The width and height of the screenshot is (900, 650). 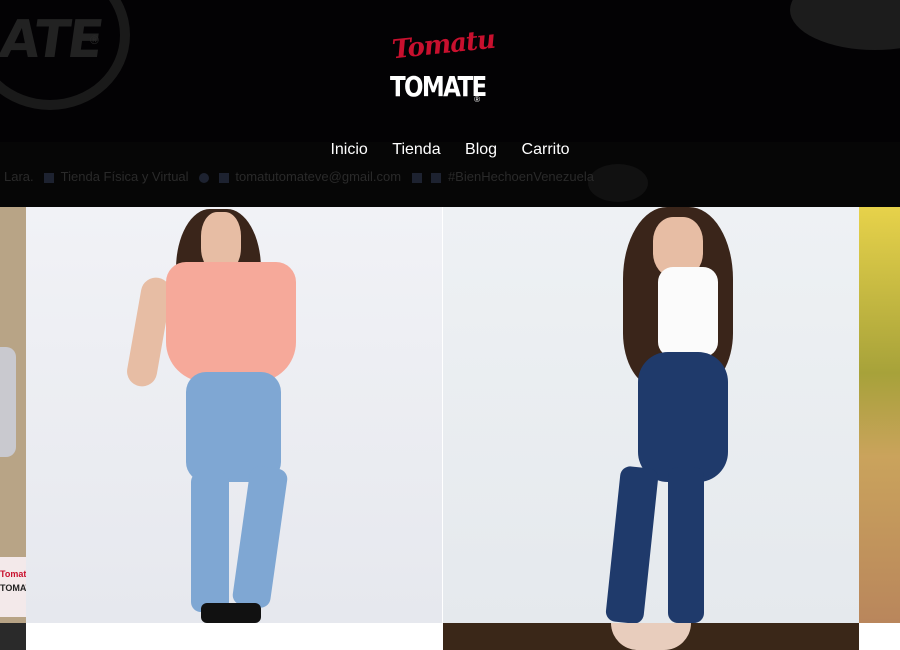 What do you see at coordinates (520, 176) in the screenshot?
I see `ticker-hashtag: #BienHechoenVenezuela` at bounding box center [520, 176].